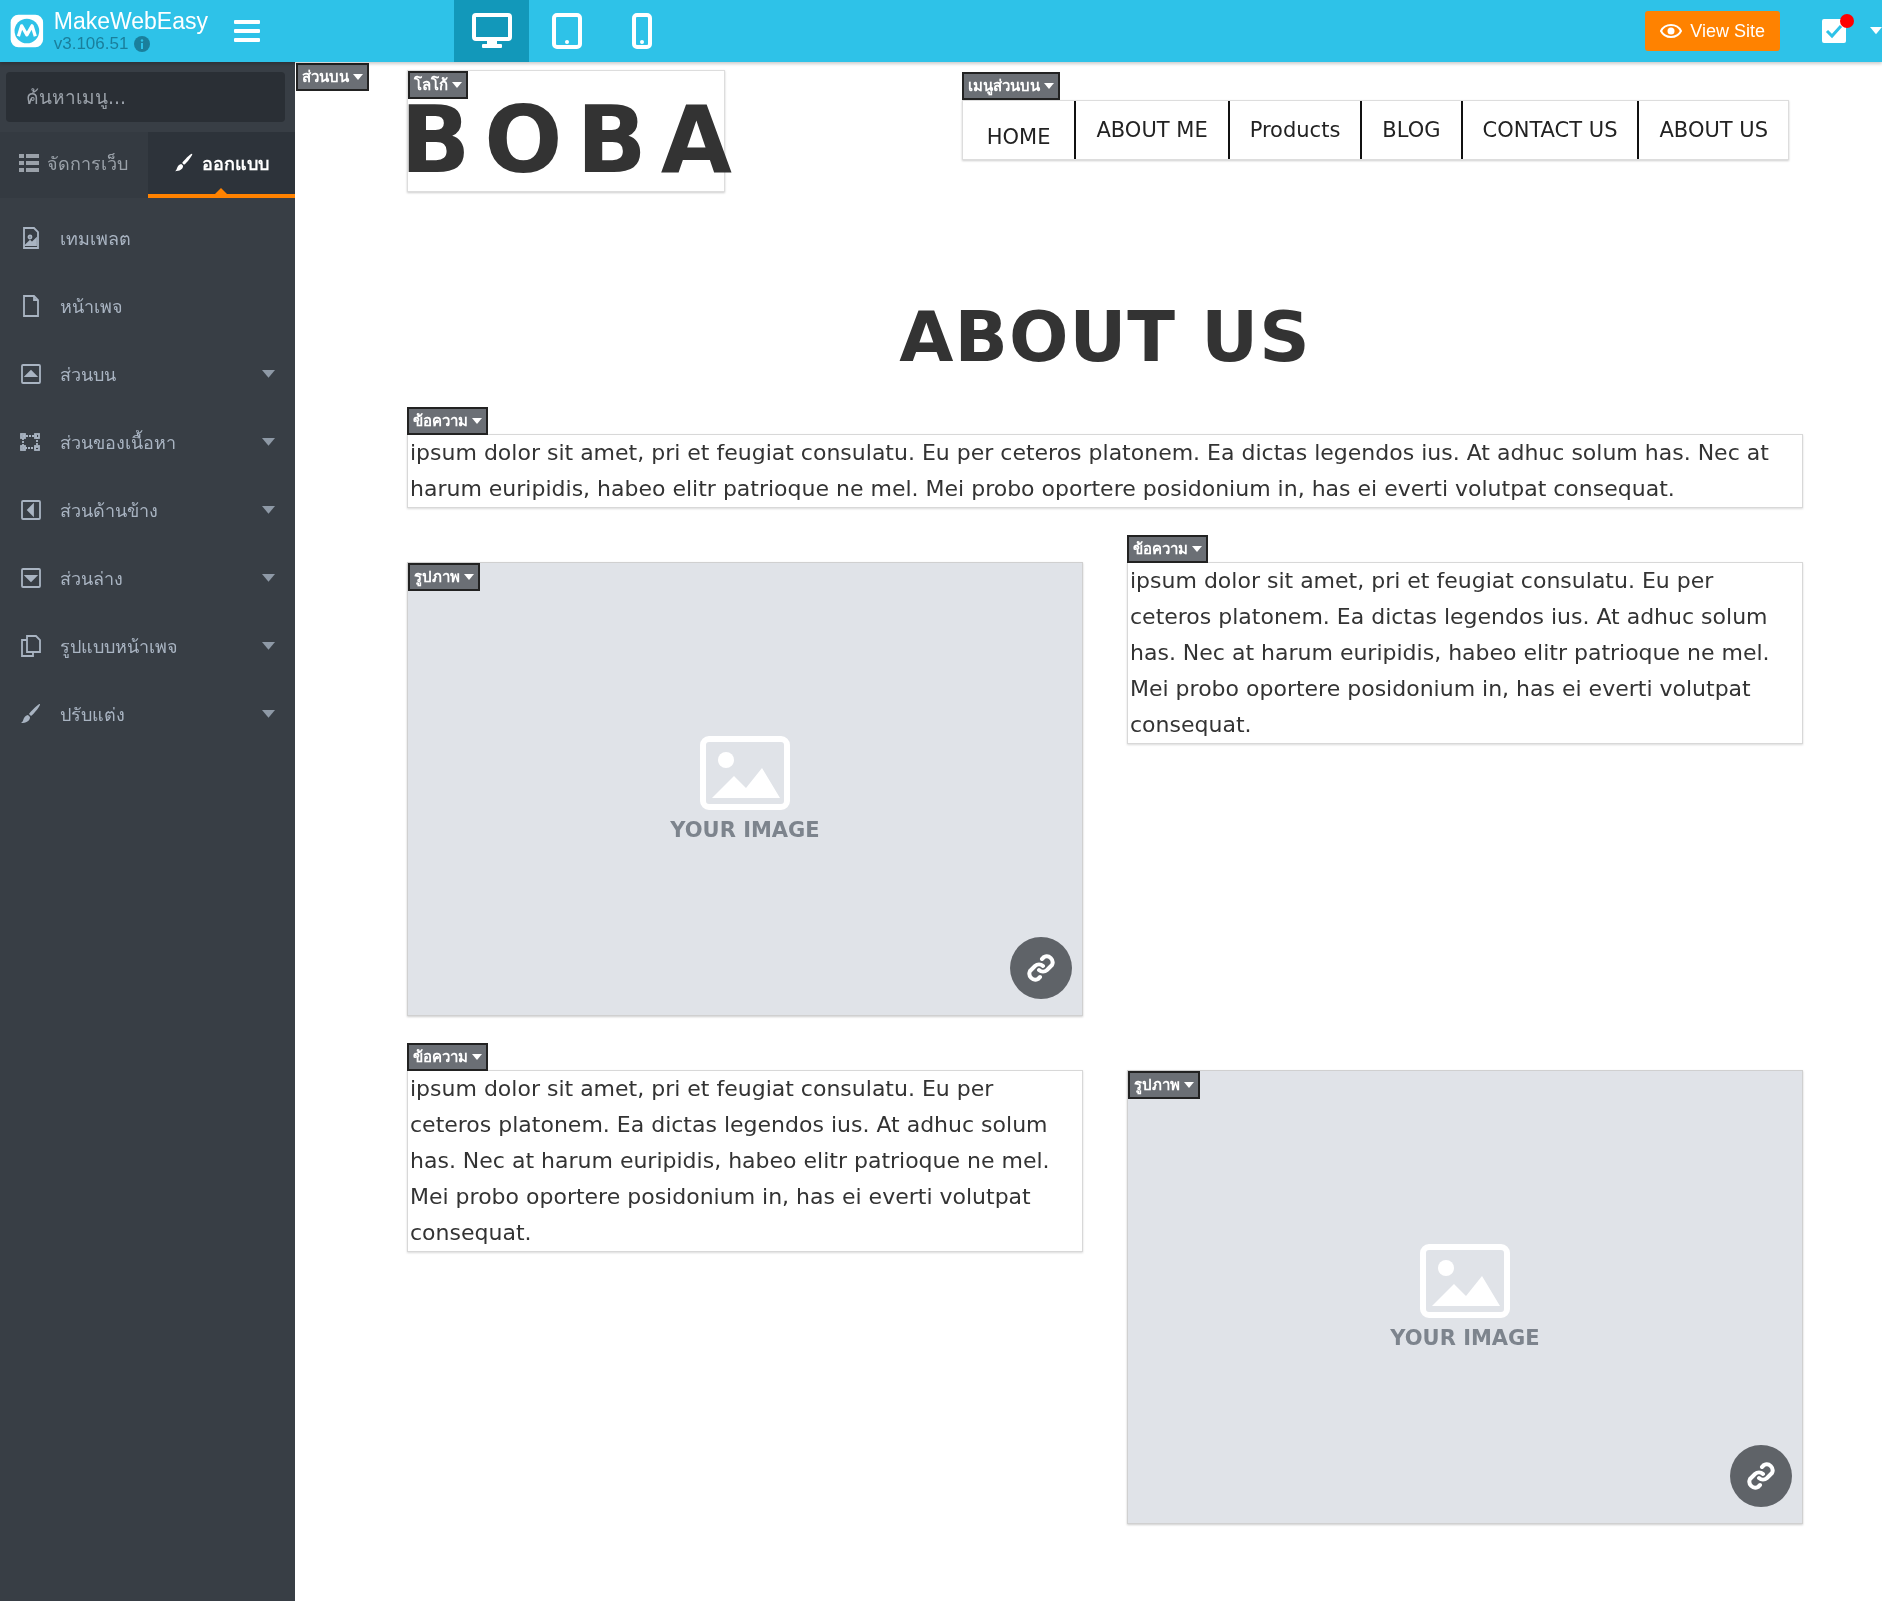 Image resolution: width=1882 pixels, height=1601 pixels. What do you see at coordinates (130, 21) in the screenshot?
I see `app-name: MakeWebEasy` at bounding box center [130, 21].